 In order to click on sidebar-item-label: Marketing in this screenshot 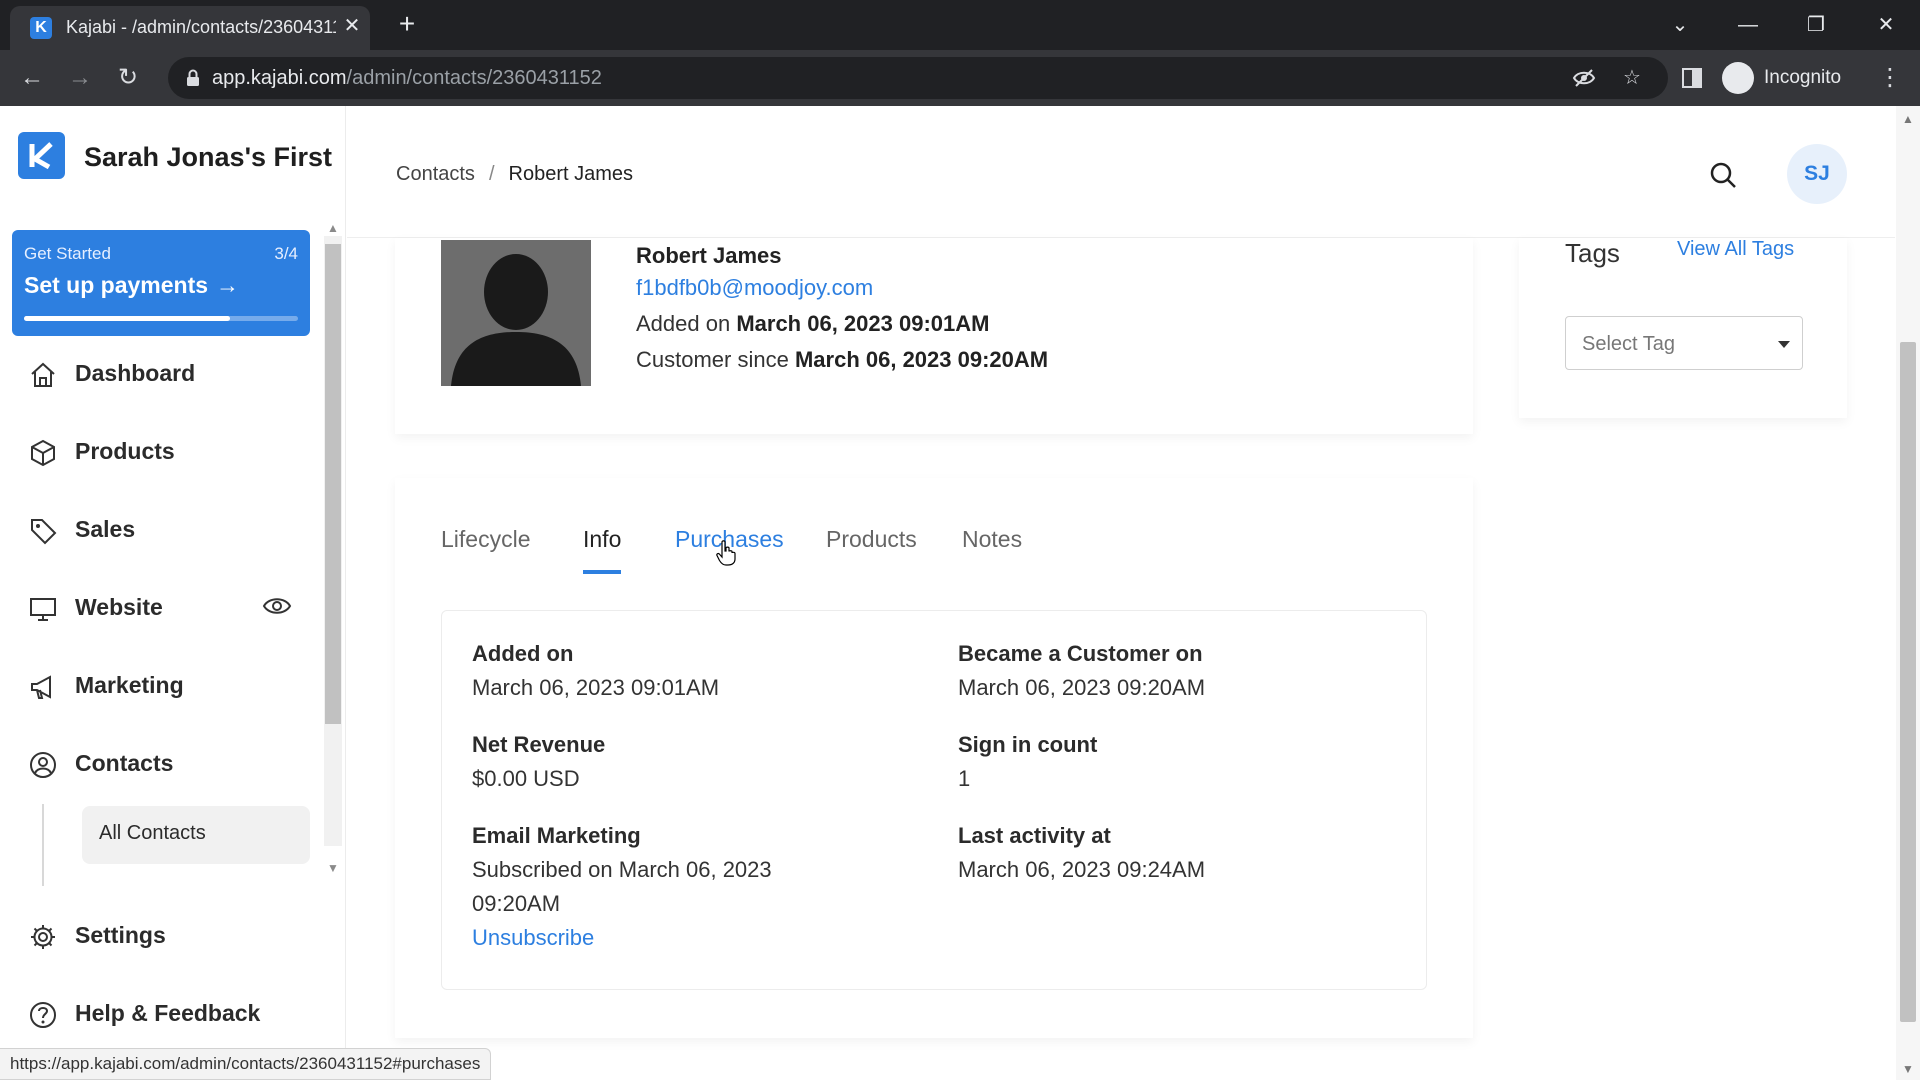, I will do `click(129, 685)`.